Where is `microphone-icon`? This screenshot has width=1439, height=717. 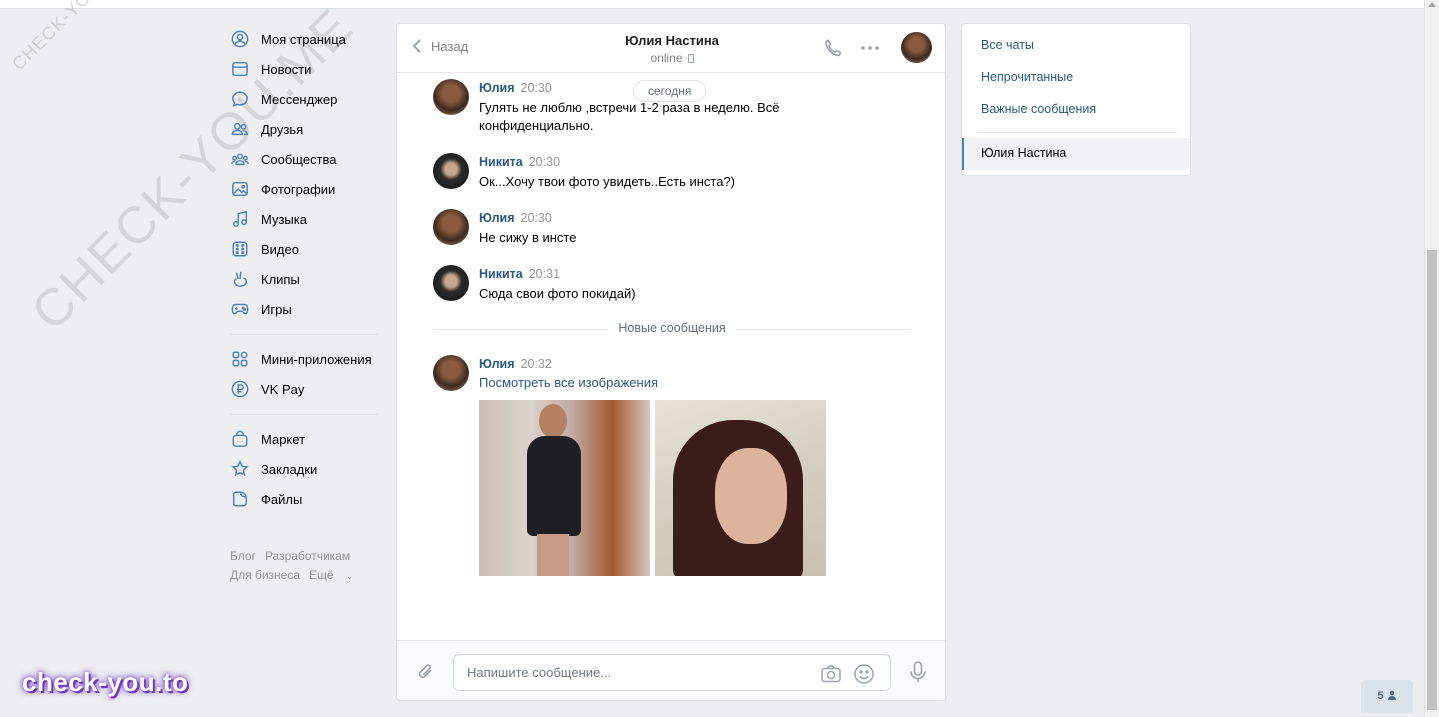
microphone-icon is located at coordinates (918, 671).